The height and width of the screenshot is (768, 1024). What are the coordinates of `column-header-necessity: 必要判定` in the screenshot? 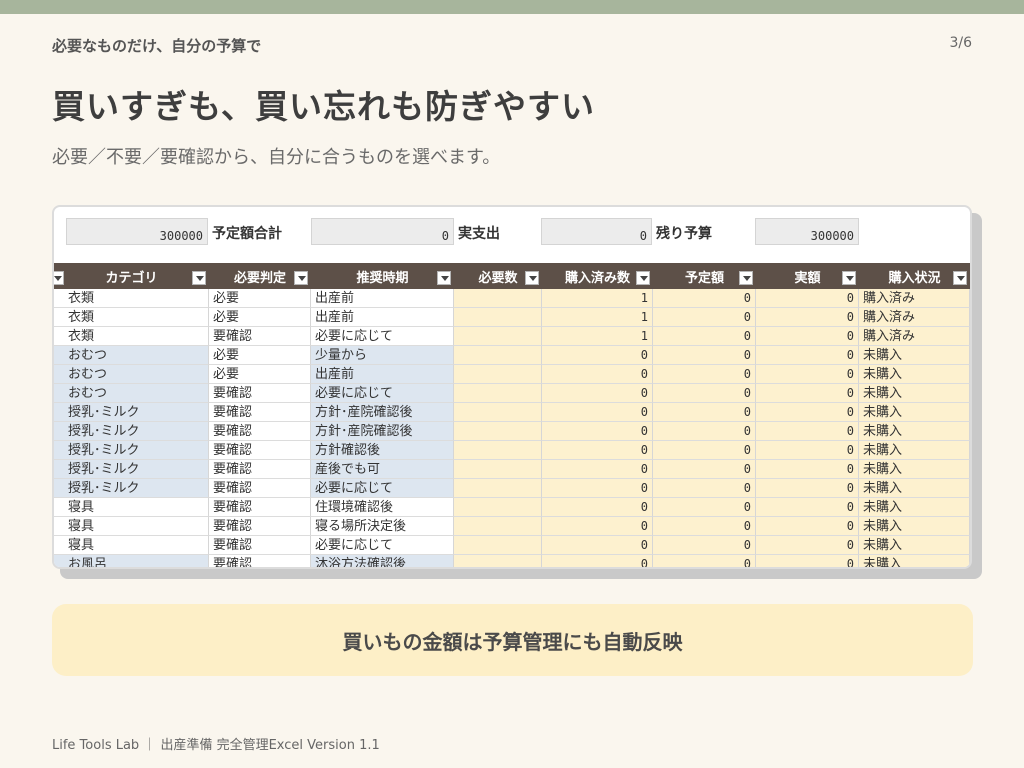 It's located at (260, 276).